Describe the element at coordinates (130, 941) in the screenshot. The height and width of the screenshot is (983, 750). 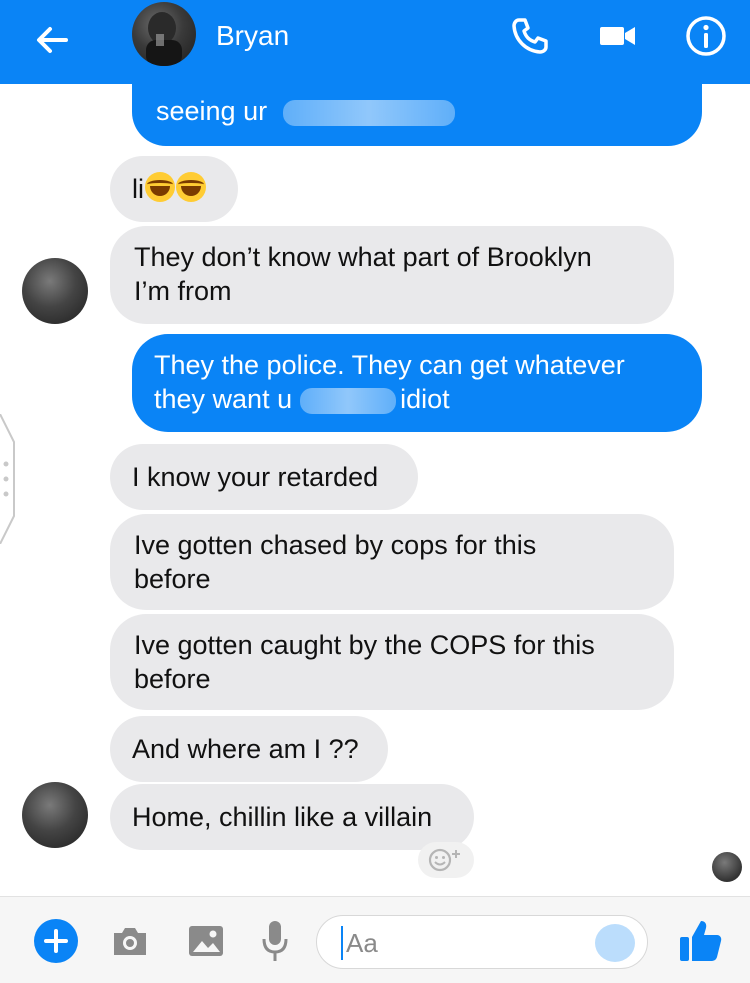
I see `camera-icon` at that location.